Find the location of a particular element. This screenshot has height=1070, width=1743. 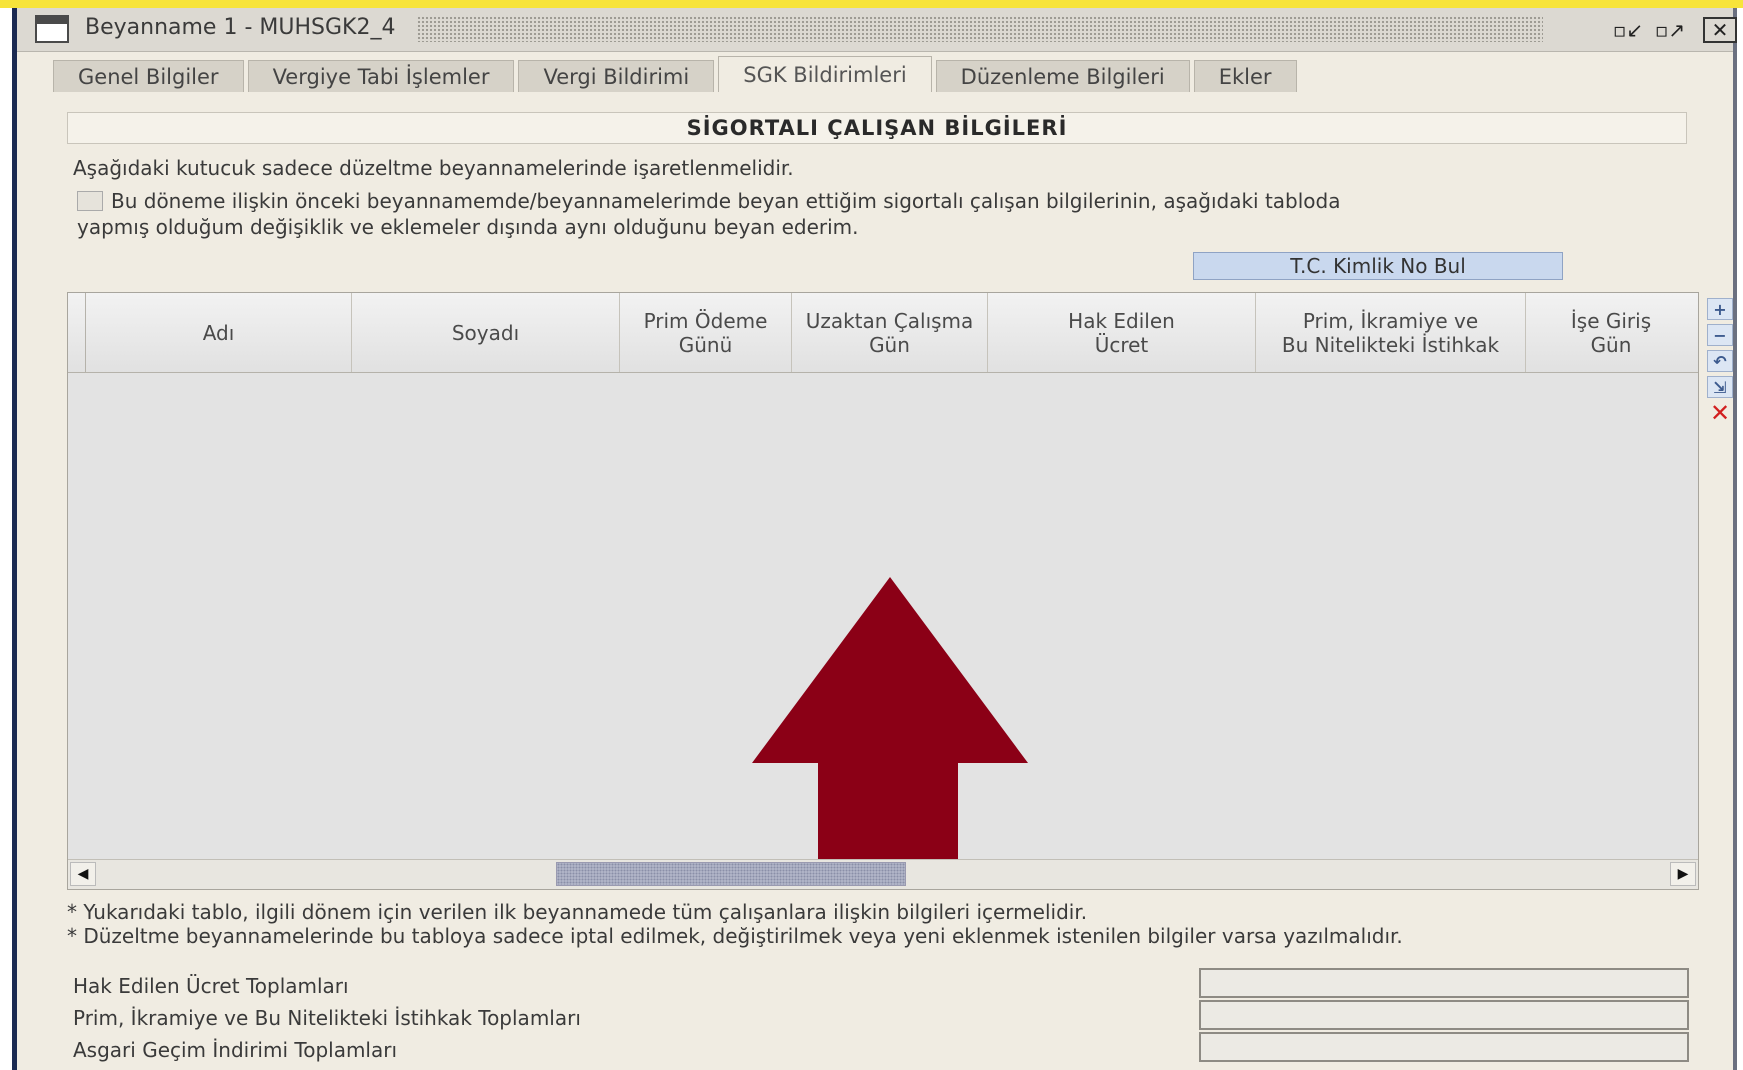

title-bar: Beyanname 1 - MUHSGK2_4 ▫↙ ▫↗ ✕ is located at coordinates (877, 30).